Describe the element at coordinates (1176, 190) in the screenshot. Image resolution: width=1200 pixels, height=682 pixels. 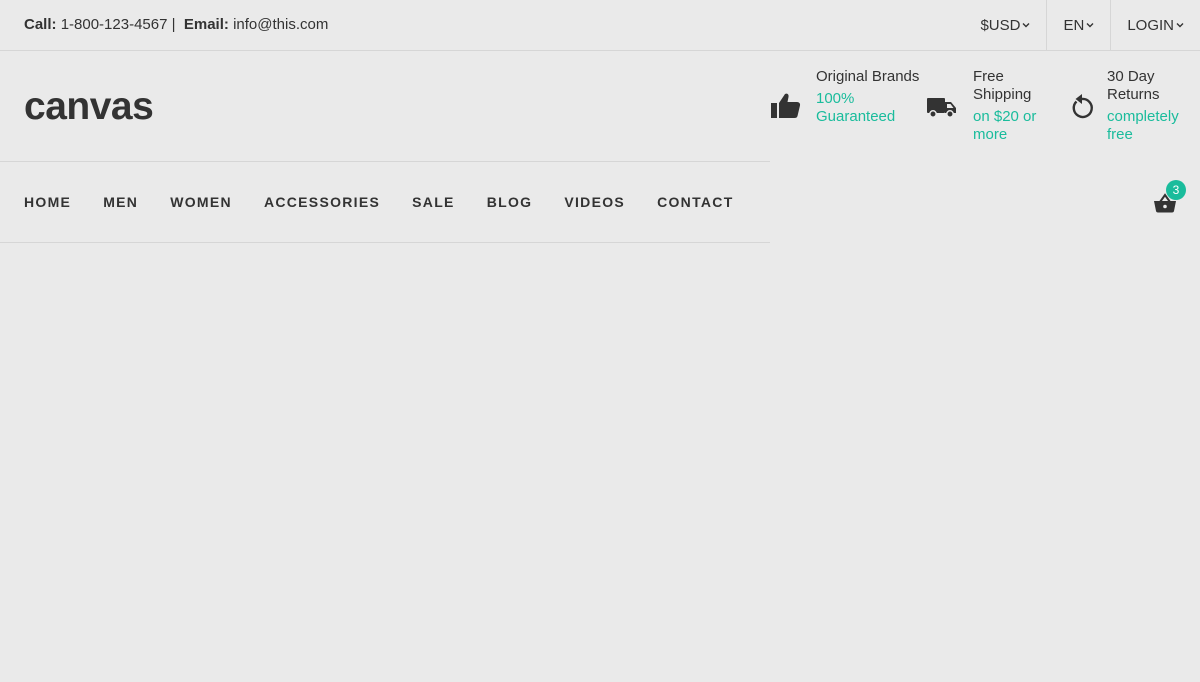
I see `cart-count-badge: 3` at that location.